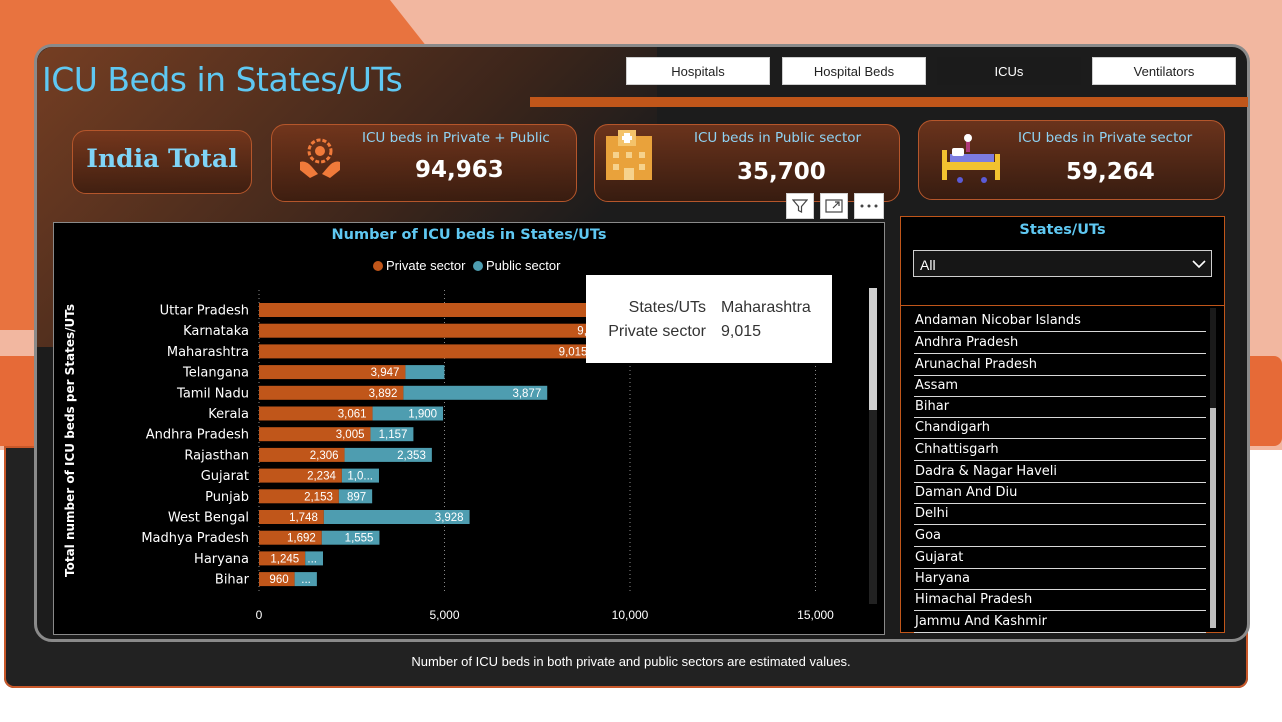 The image size is (1282, 722). Describe the element at coordinates (1060, 514) in the screenshot. I see `slicer-list-item: Delhi` at that location.